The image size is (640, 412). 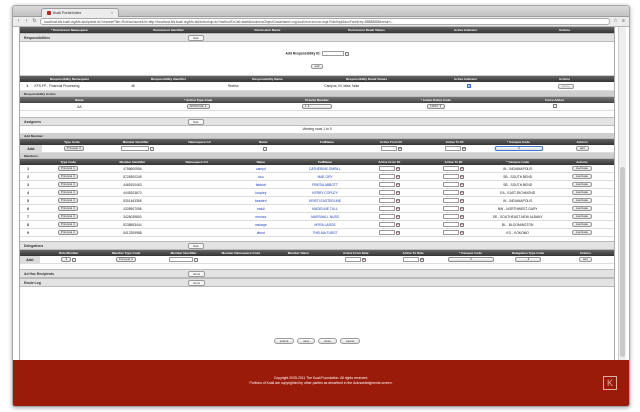 I want to click on reload-icon: ↻, so click(x=34, y=21).